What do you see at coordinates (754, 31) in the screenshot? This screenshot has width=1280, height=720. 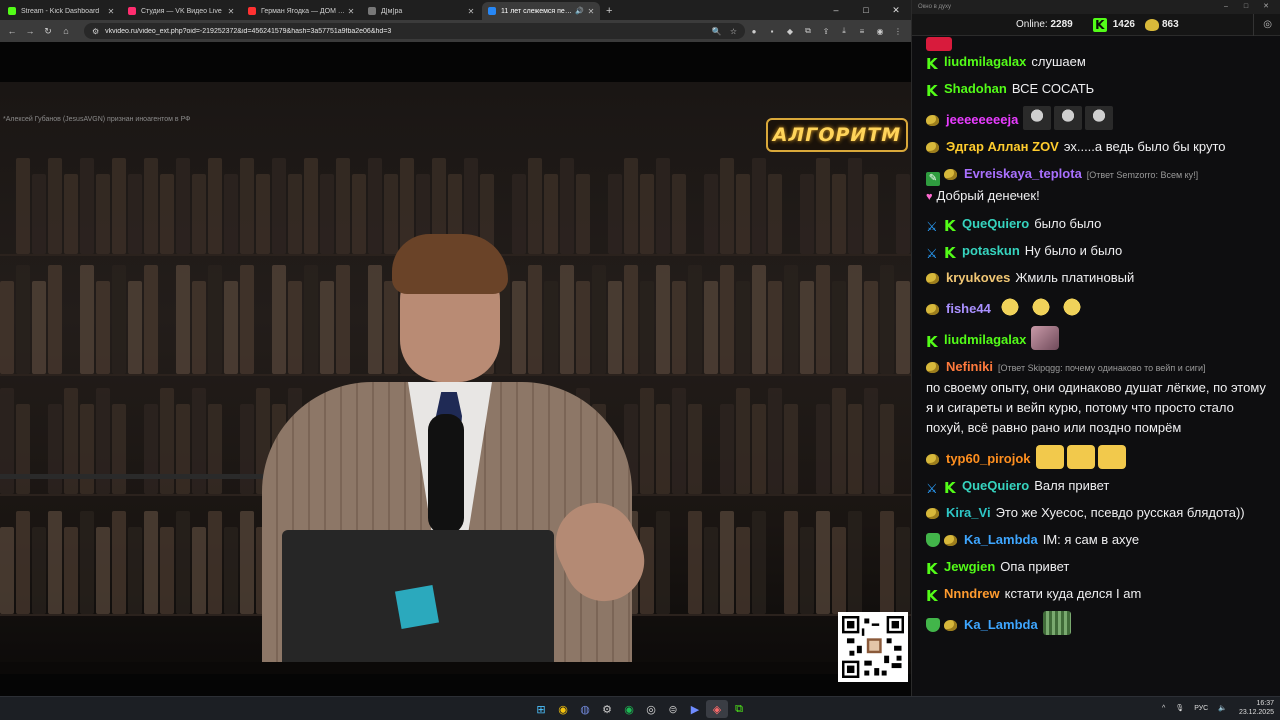 I see `extension-icon: ●` at bounding box center [754, 31].